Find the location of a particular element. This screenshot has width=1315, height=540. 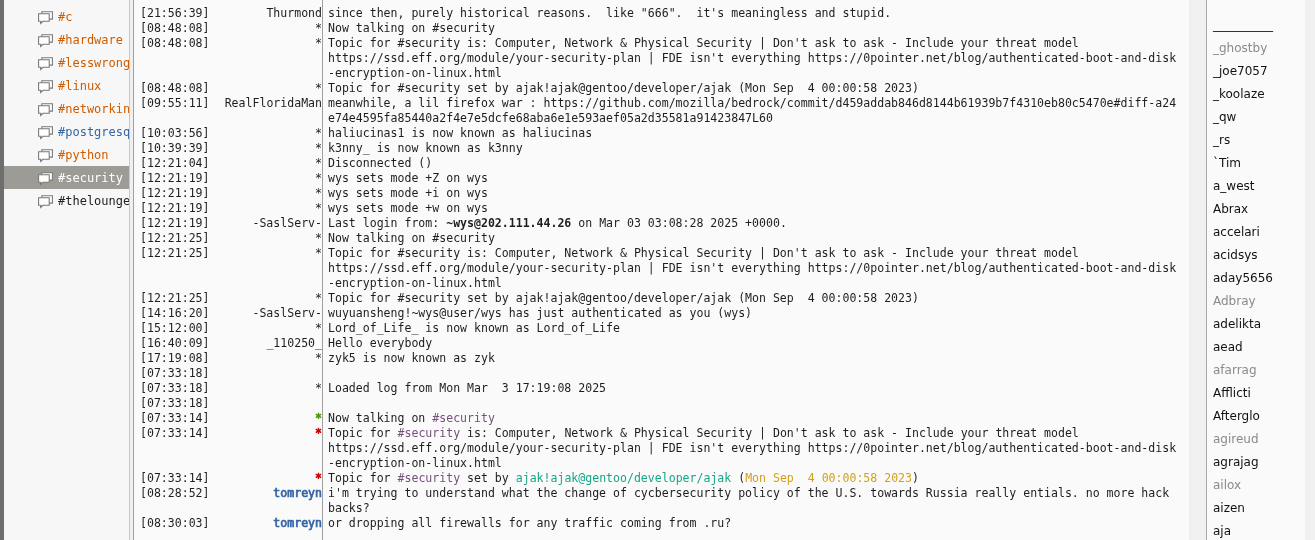

nickname: Thurmond is located at coordinates (294, 13).